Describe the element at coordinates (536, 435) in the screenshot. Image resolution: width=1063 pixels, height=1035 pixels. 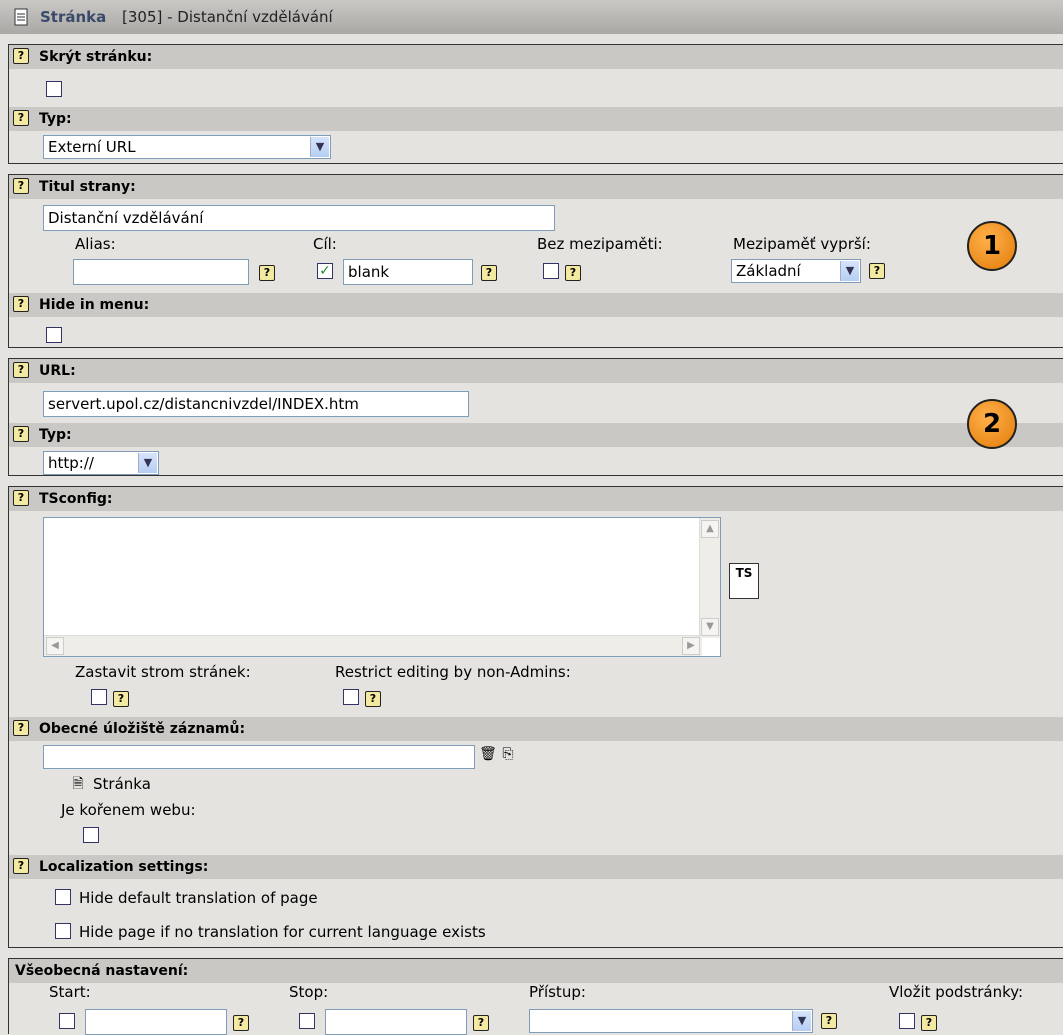
I see `url-type-header: ? Typ:` at that location.